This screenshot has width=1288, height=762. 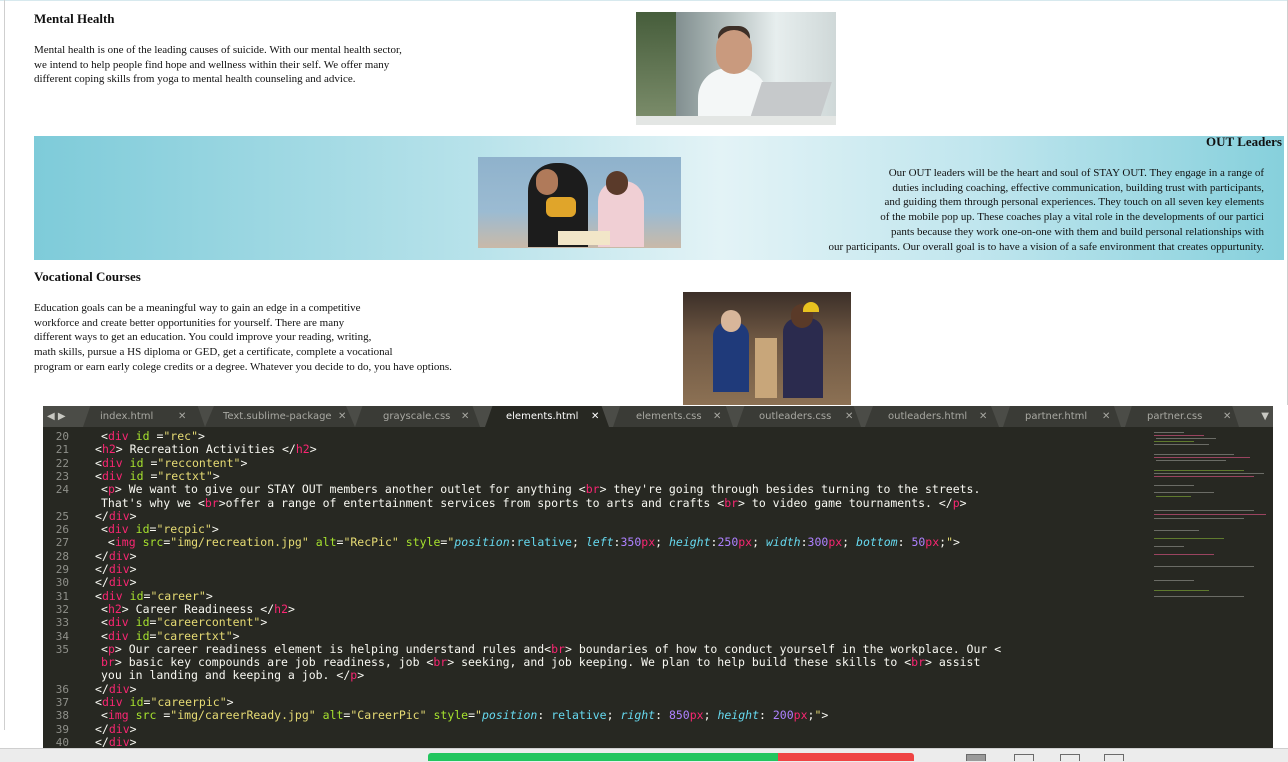 What do you see at coordinates (1070, 757) in the screenshot?
I see `layout-grid-icon` at bounding box center [1070, 757].